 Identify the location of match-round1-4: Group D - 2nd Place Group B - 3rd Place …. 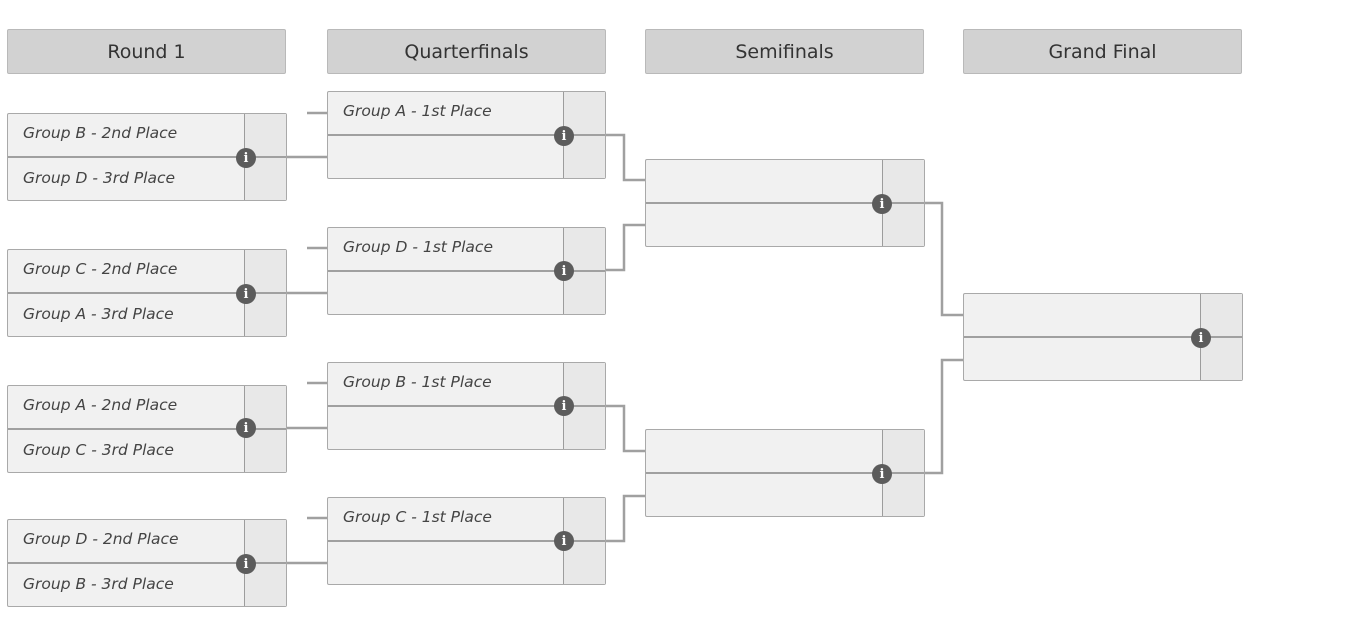
(147, 563).